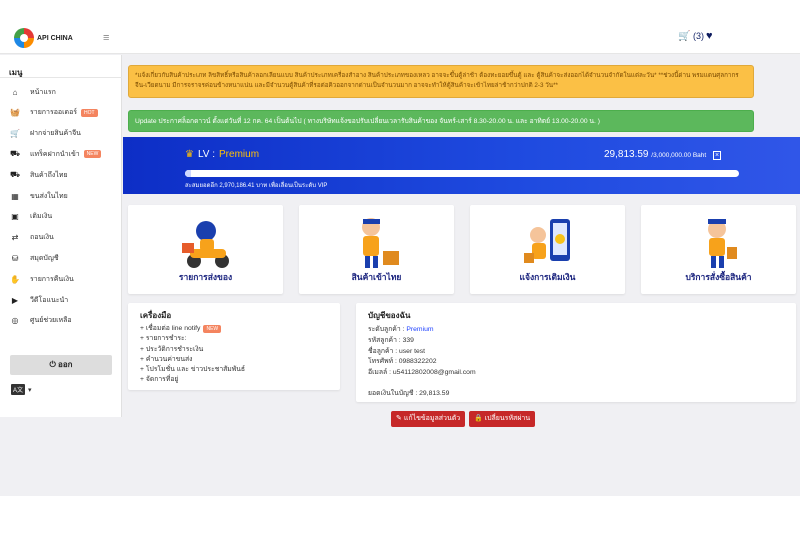 This screenshot has height=533, width=800. Describe the element at coordinates (61, 77) in the screenshot. I see `divider` at that location.